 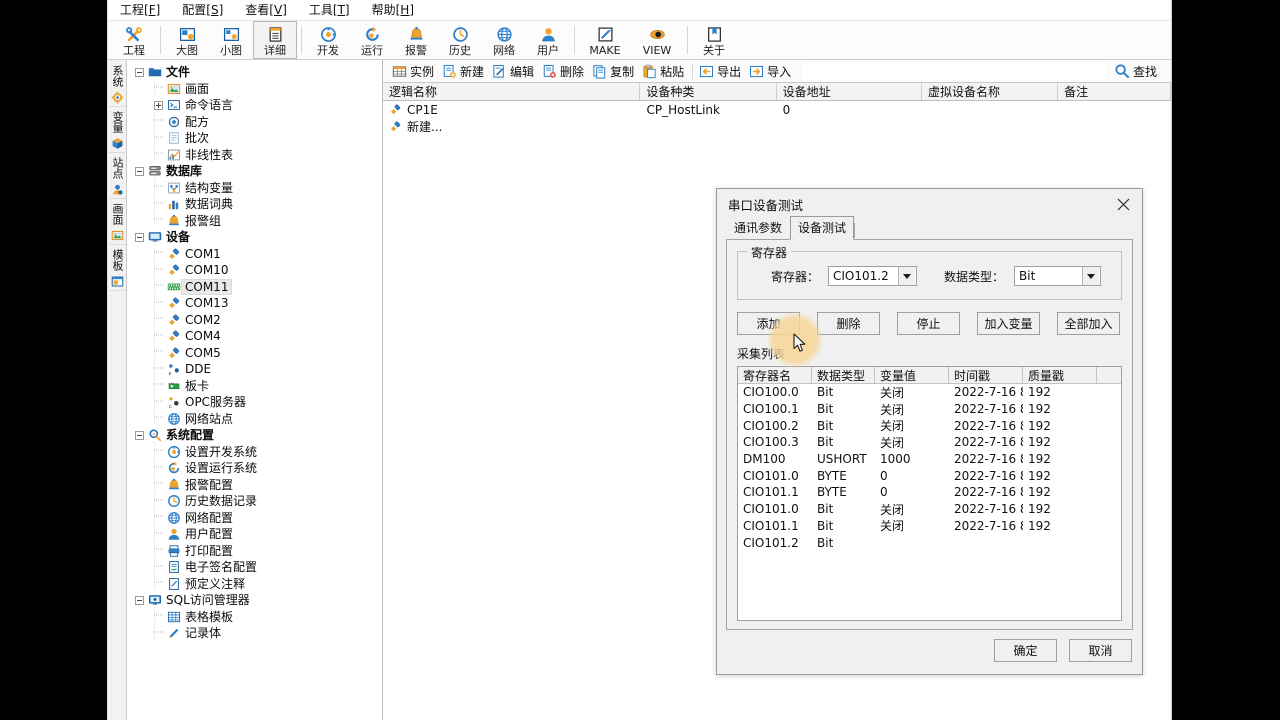 What do you see at coordinates (768, 323) in the screenshot?
I see `dialog-button-添加: 添加` at bounding box center [768, 323].